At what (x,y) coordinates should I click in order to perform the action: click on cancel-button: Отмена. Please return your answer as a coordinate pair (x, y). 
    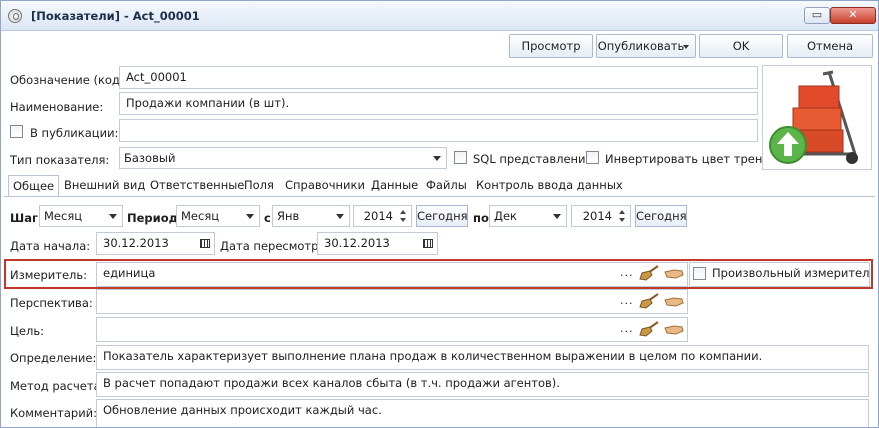
    Looking at the image, I should click on (830, 46).